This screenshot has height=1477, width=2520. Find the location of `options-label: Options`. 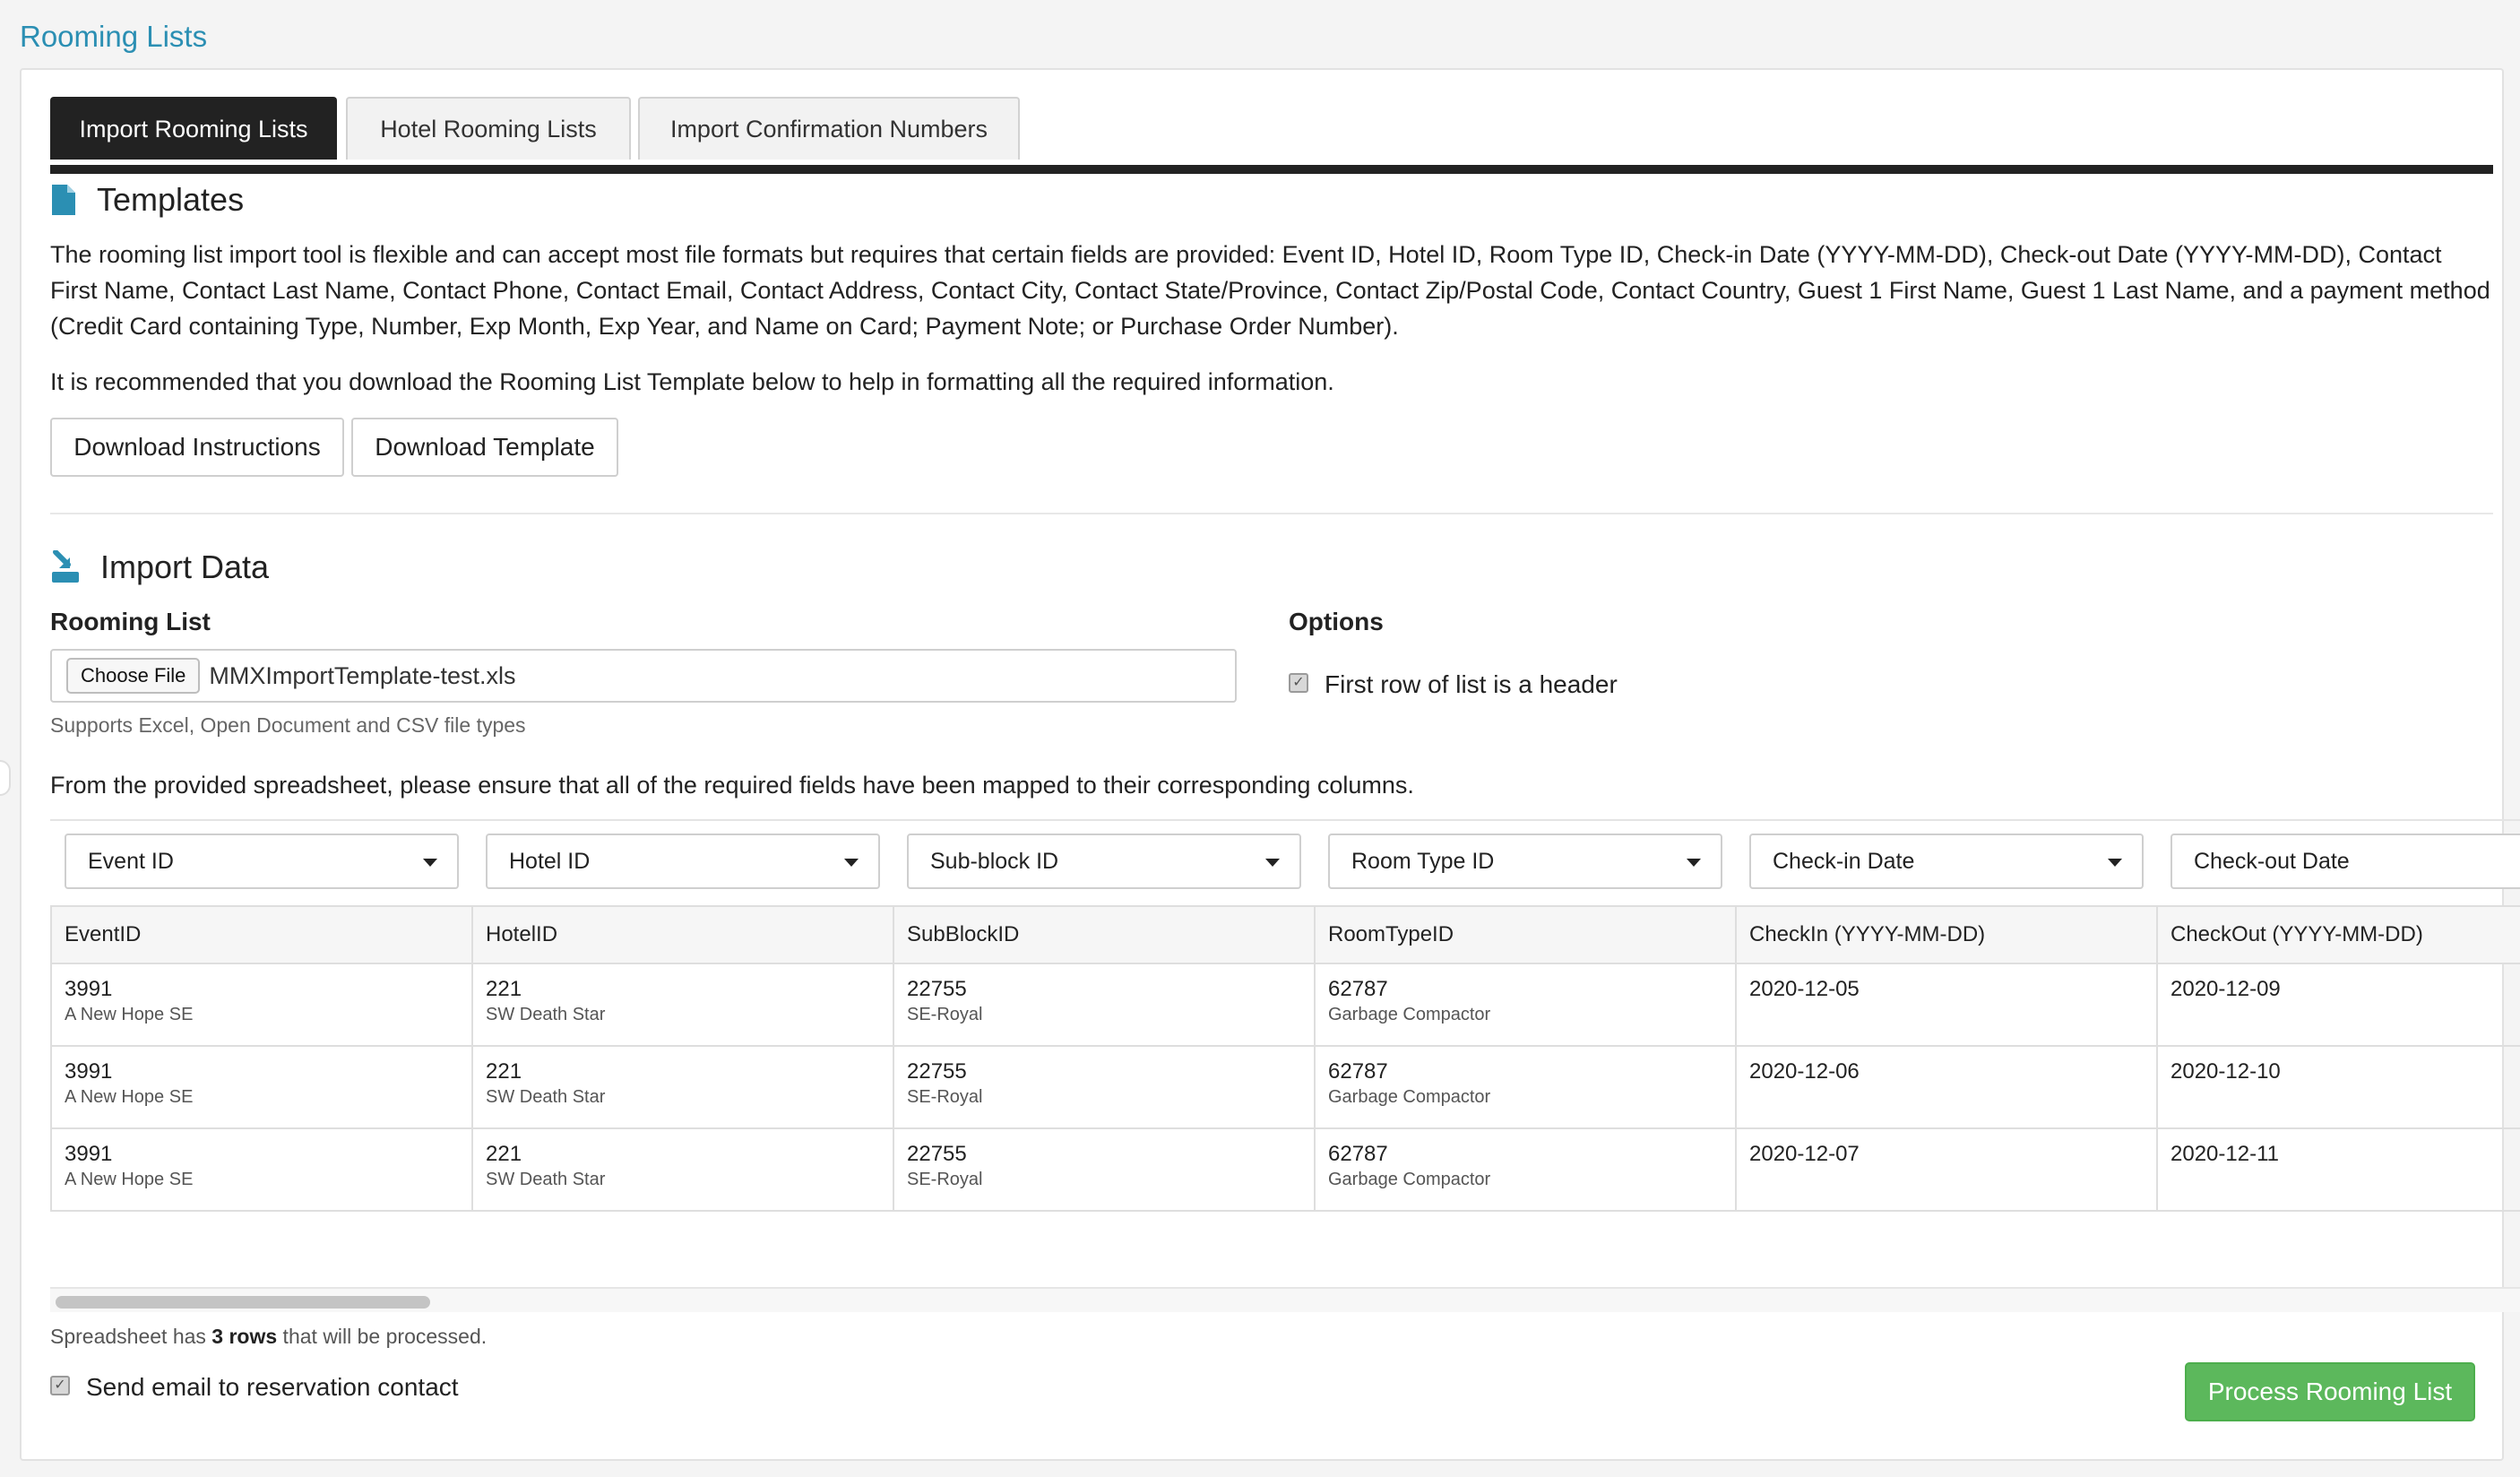

options-label: Options is located at coordinates (1336, 621).